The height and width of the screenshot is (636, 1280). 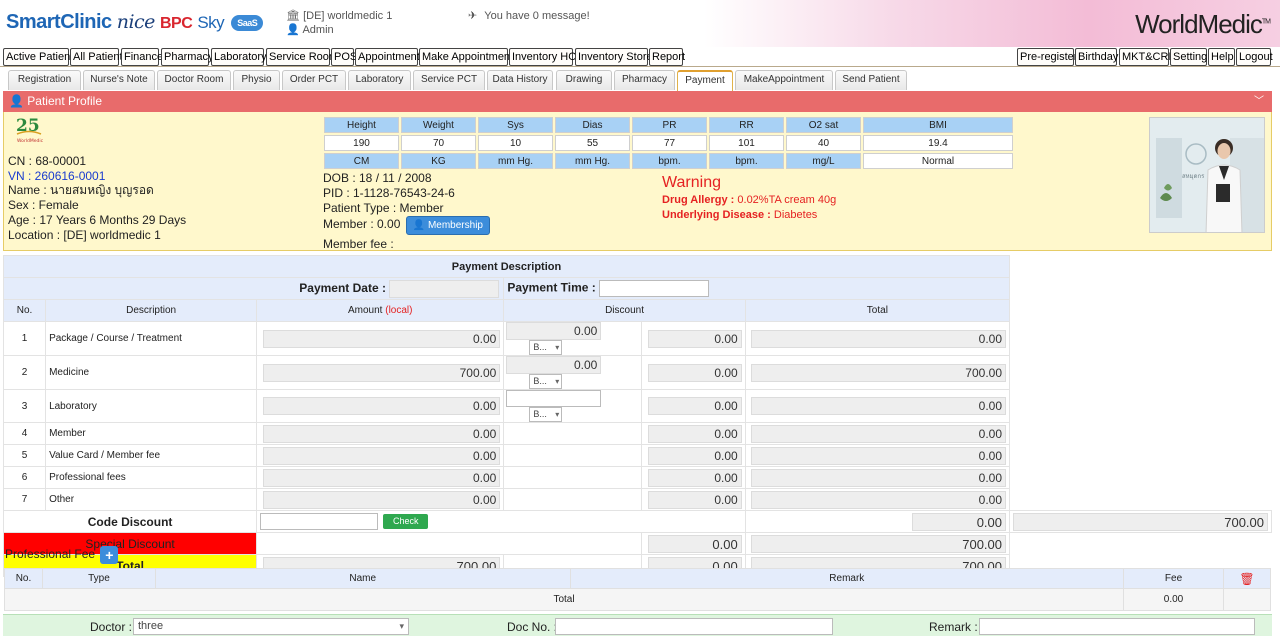 What do you see at coordinates (878, 372) in the screenshot?
I see `row-total: 700.00` at bounding box center [878, 372].